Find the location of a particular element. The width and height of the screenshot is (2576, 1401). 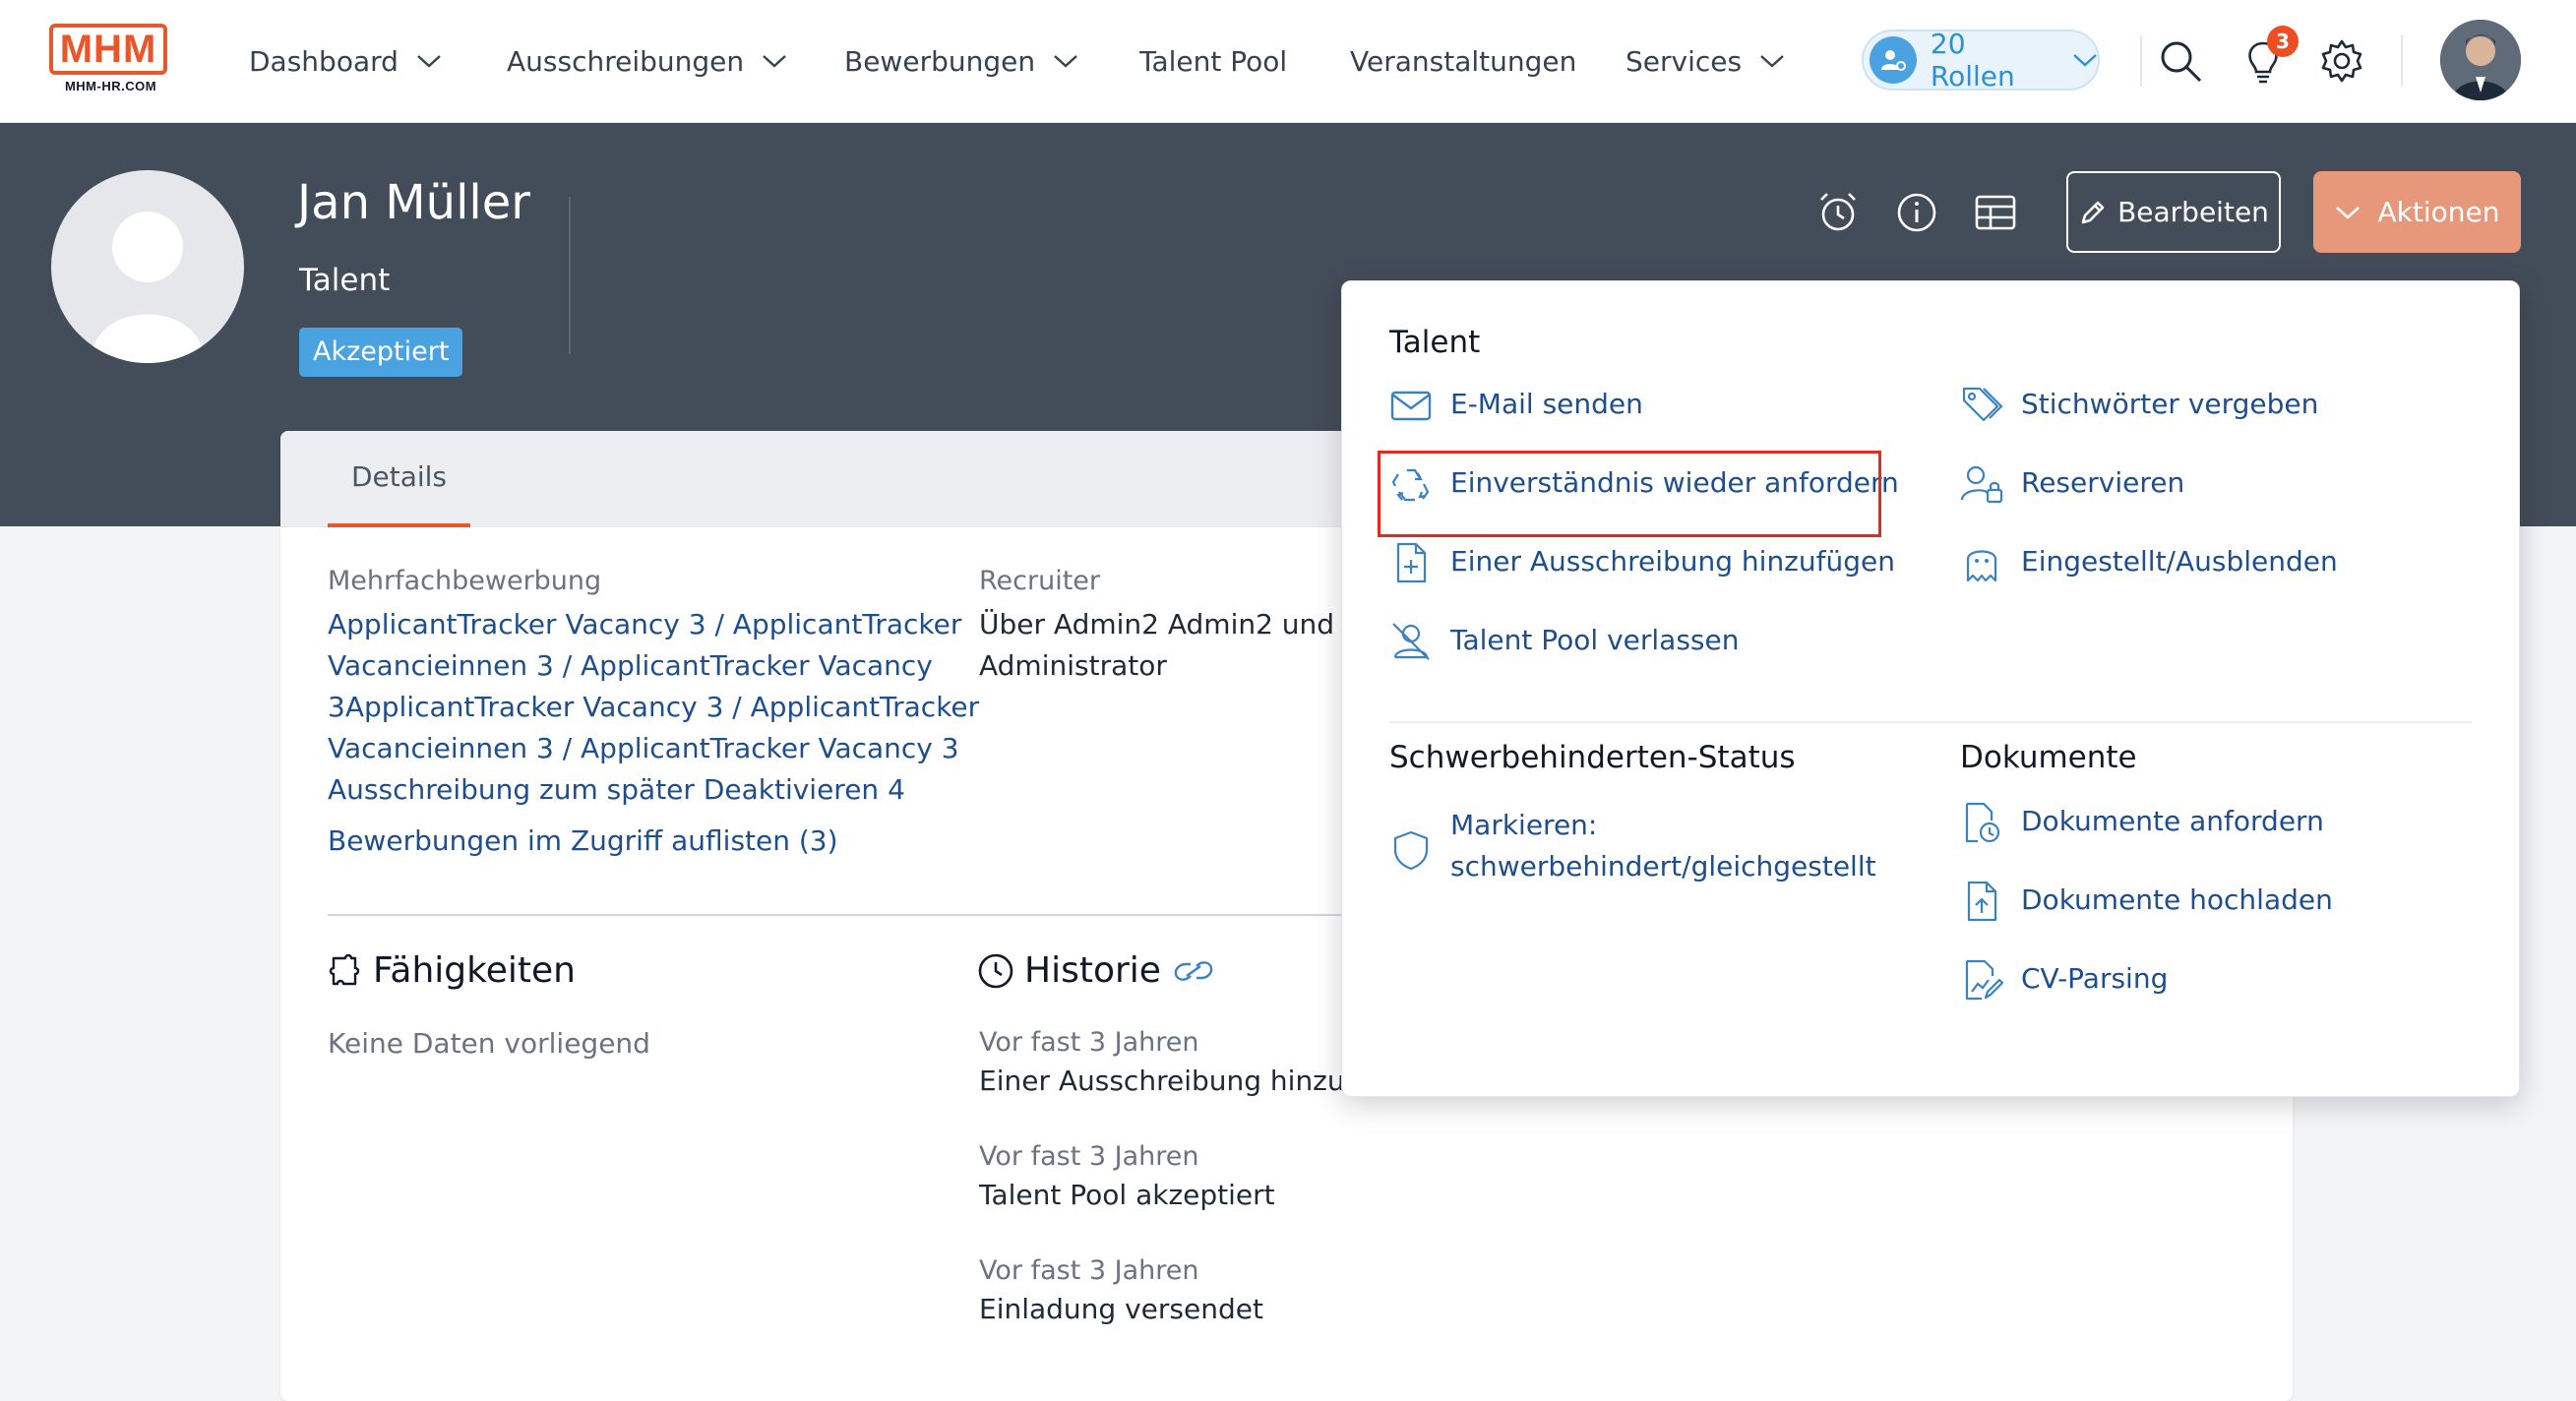

user-slash-icon is located at coordinates (1411, 641).